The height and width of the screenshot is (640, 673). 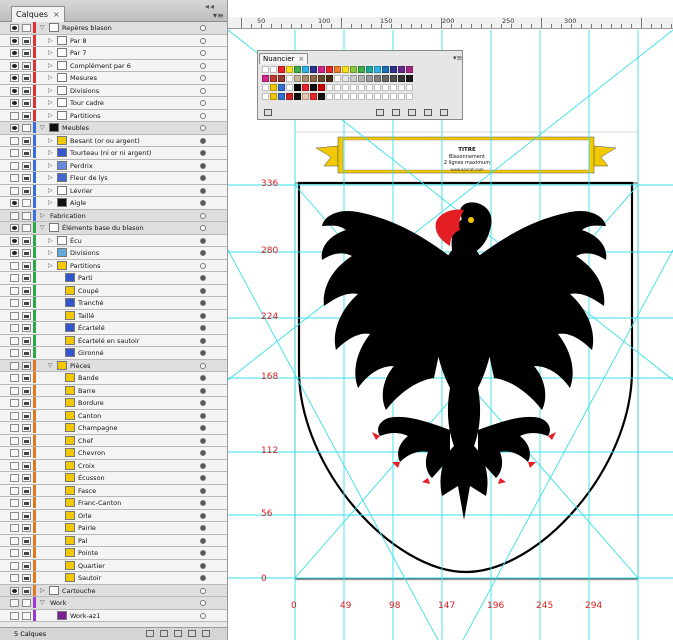 What do you see at coordinates (164, 633) in the screenshot?
I see `make-clipping-mask-icon` at bounding box center [164, 633].